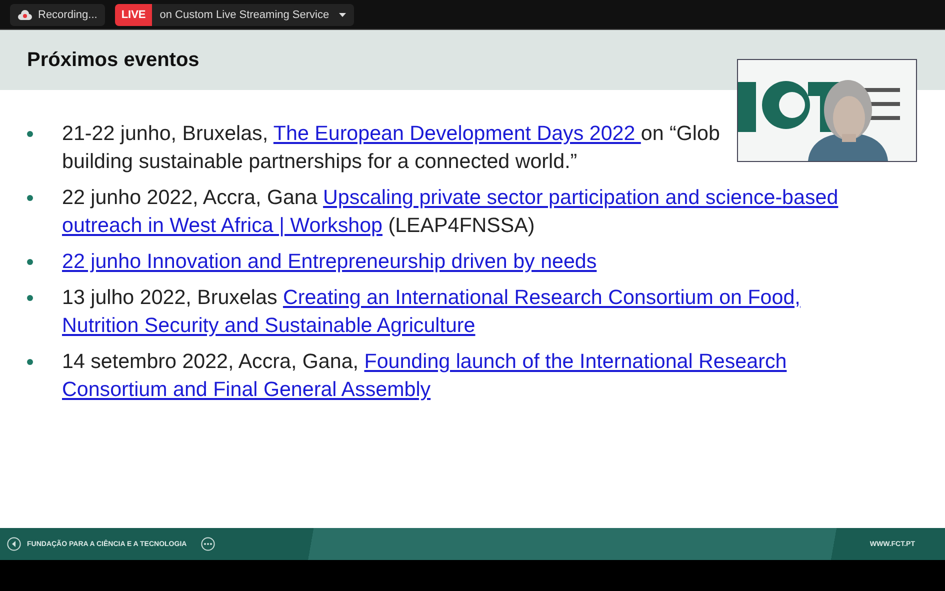 The width and height of the screenshot is (945, 591). I want to click on event-item: 21-22 junho, Bruxelas, The European Development Days 2022 on “Glob building sustainable partnerships for a connected world.”, so click(391, 148).